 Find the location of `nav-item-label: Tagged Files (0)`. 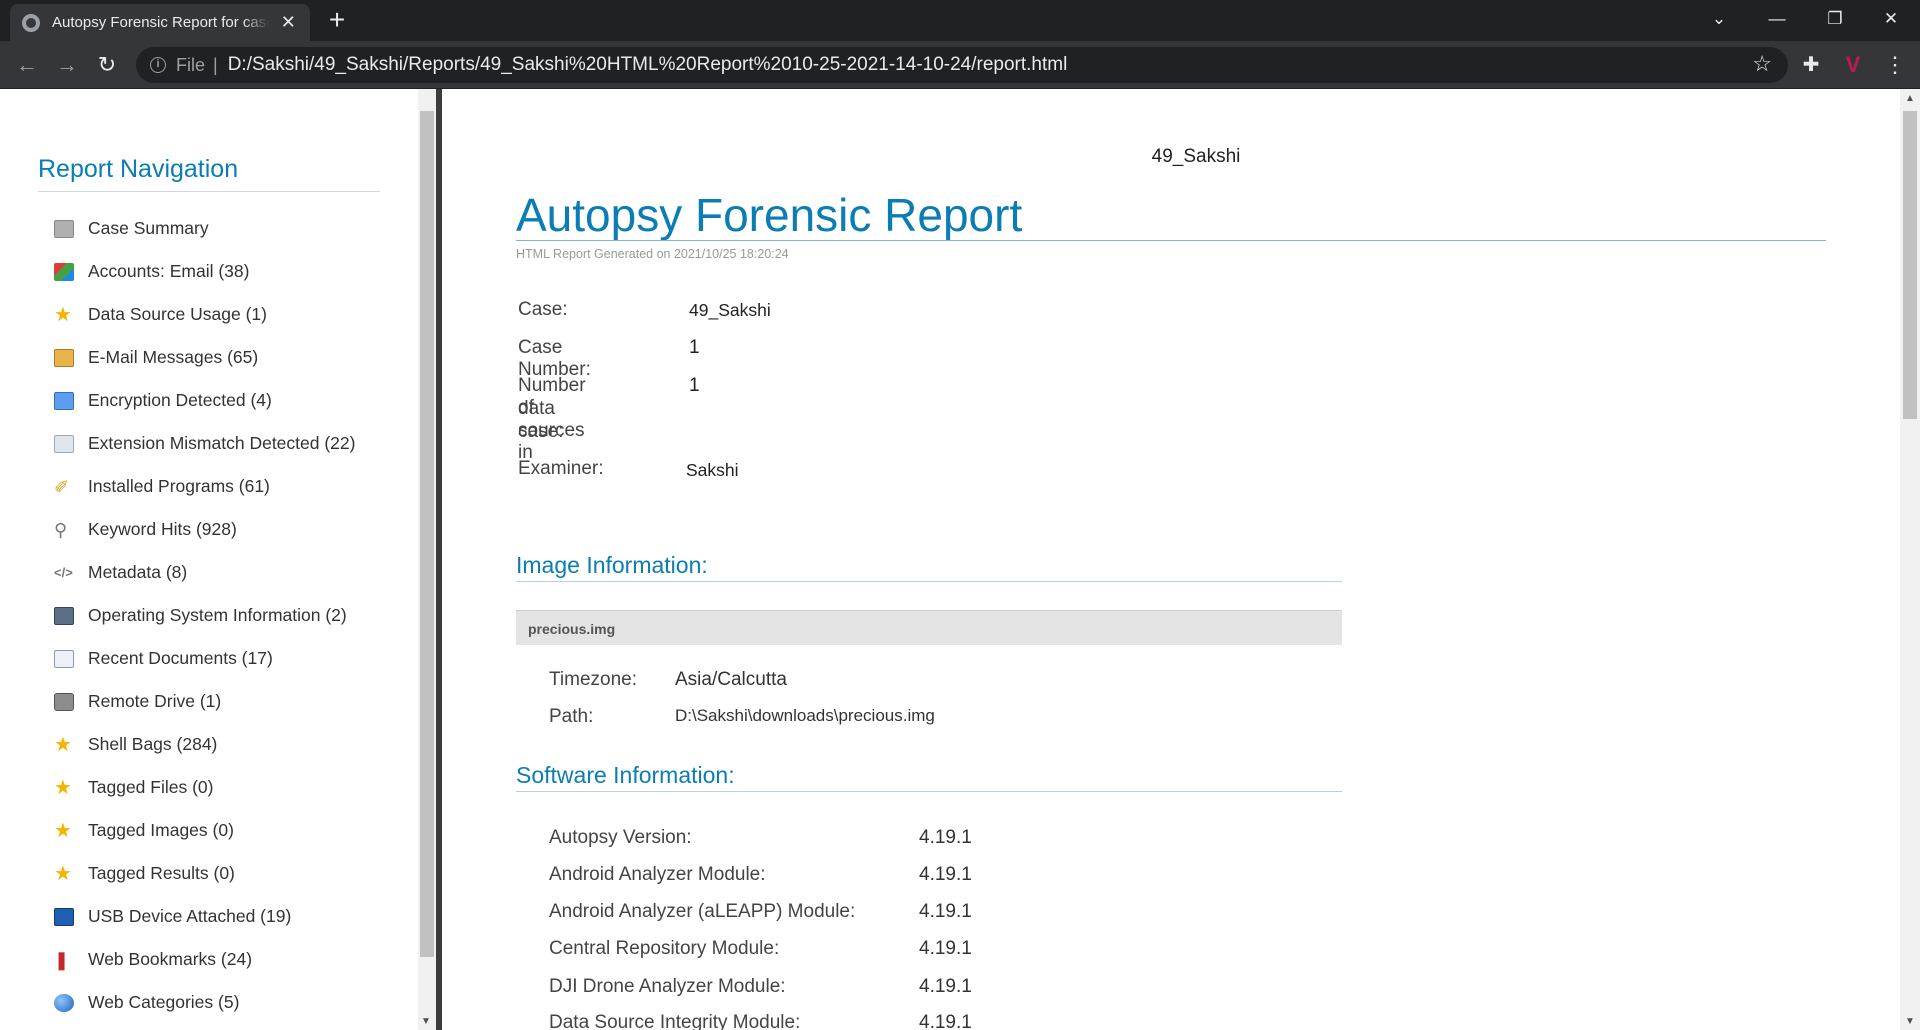

nav-item-label: Tagged Files (0) is located at coordinates (150, 787).